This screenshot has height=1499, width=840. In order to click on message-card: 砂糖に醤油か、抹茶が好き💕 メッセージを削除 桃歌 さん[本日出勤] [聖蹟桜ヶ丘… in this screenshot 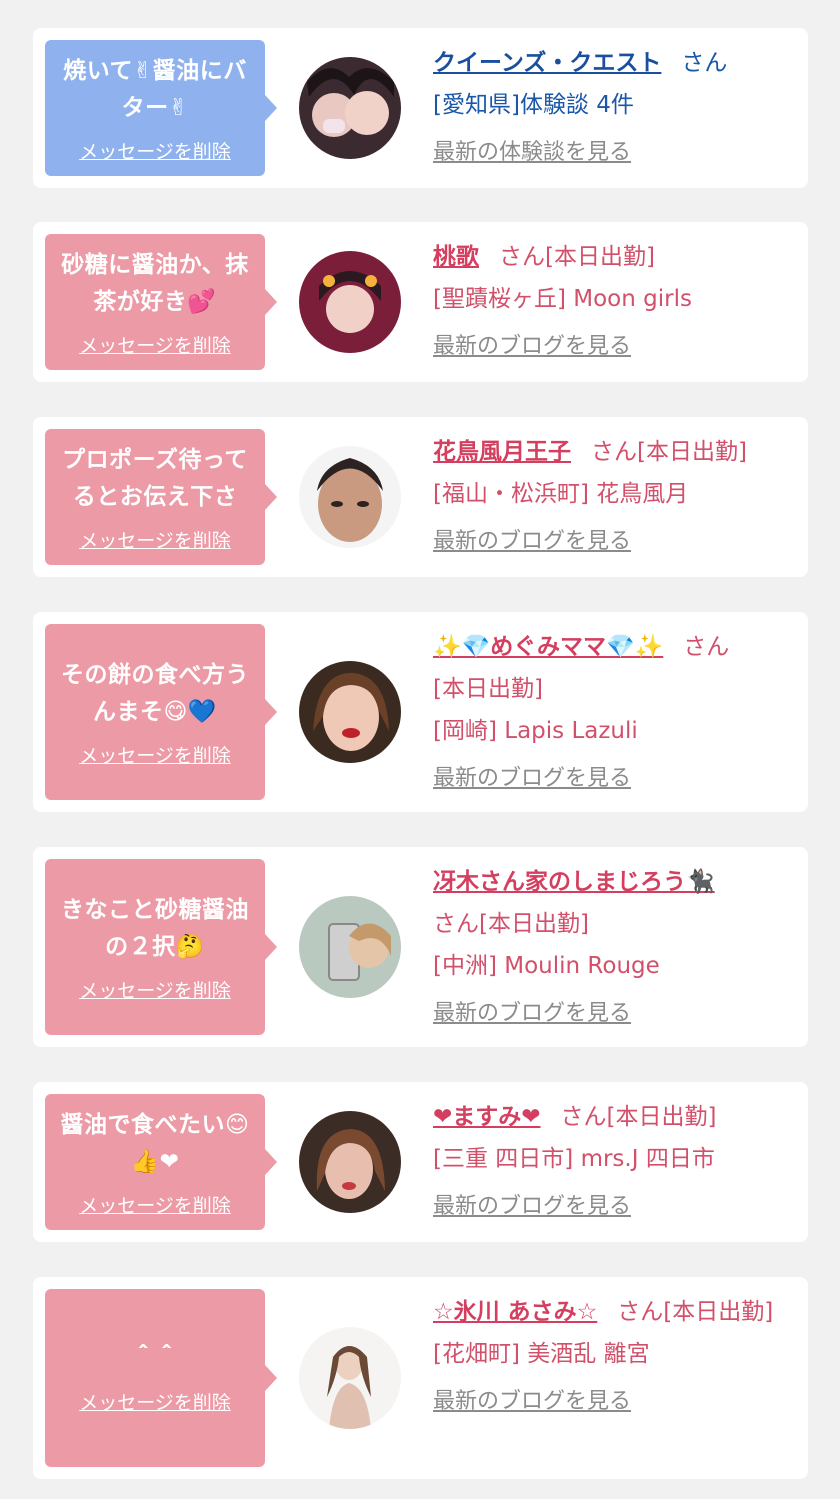, I will do `click(420, 302)`.